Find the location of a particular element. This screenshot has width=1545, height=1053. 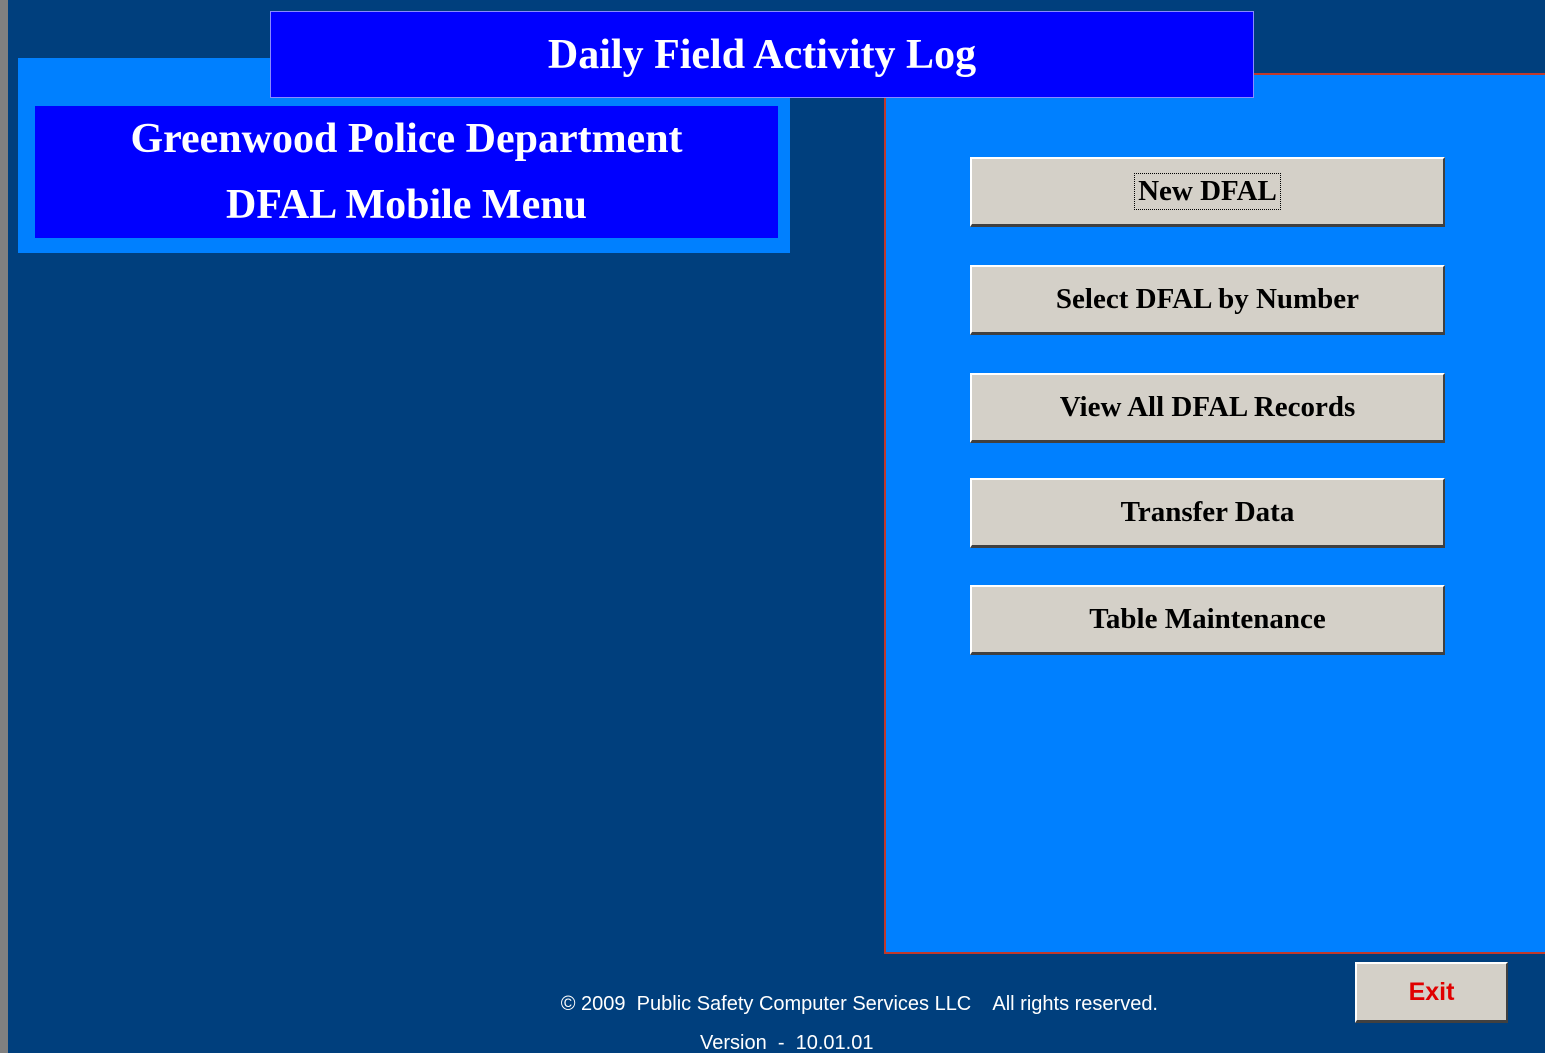

app-title-bar: Daily Field Activity Log is located at coordinates (762, 54).